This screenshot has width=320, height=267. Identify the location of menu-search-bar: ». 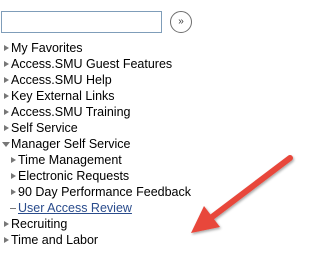
(154, 22).